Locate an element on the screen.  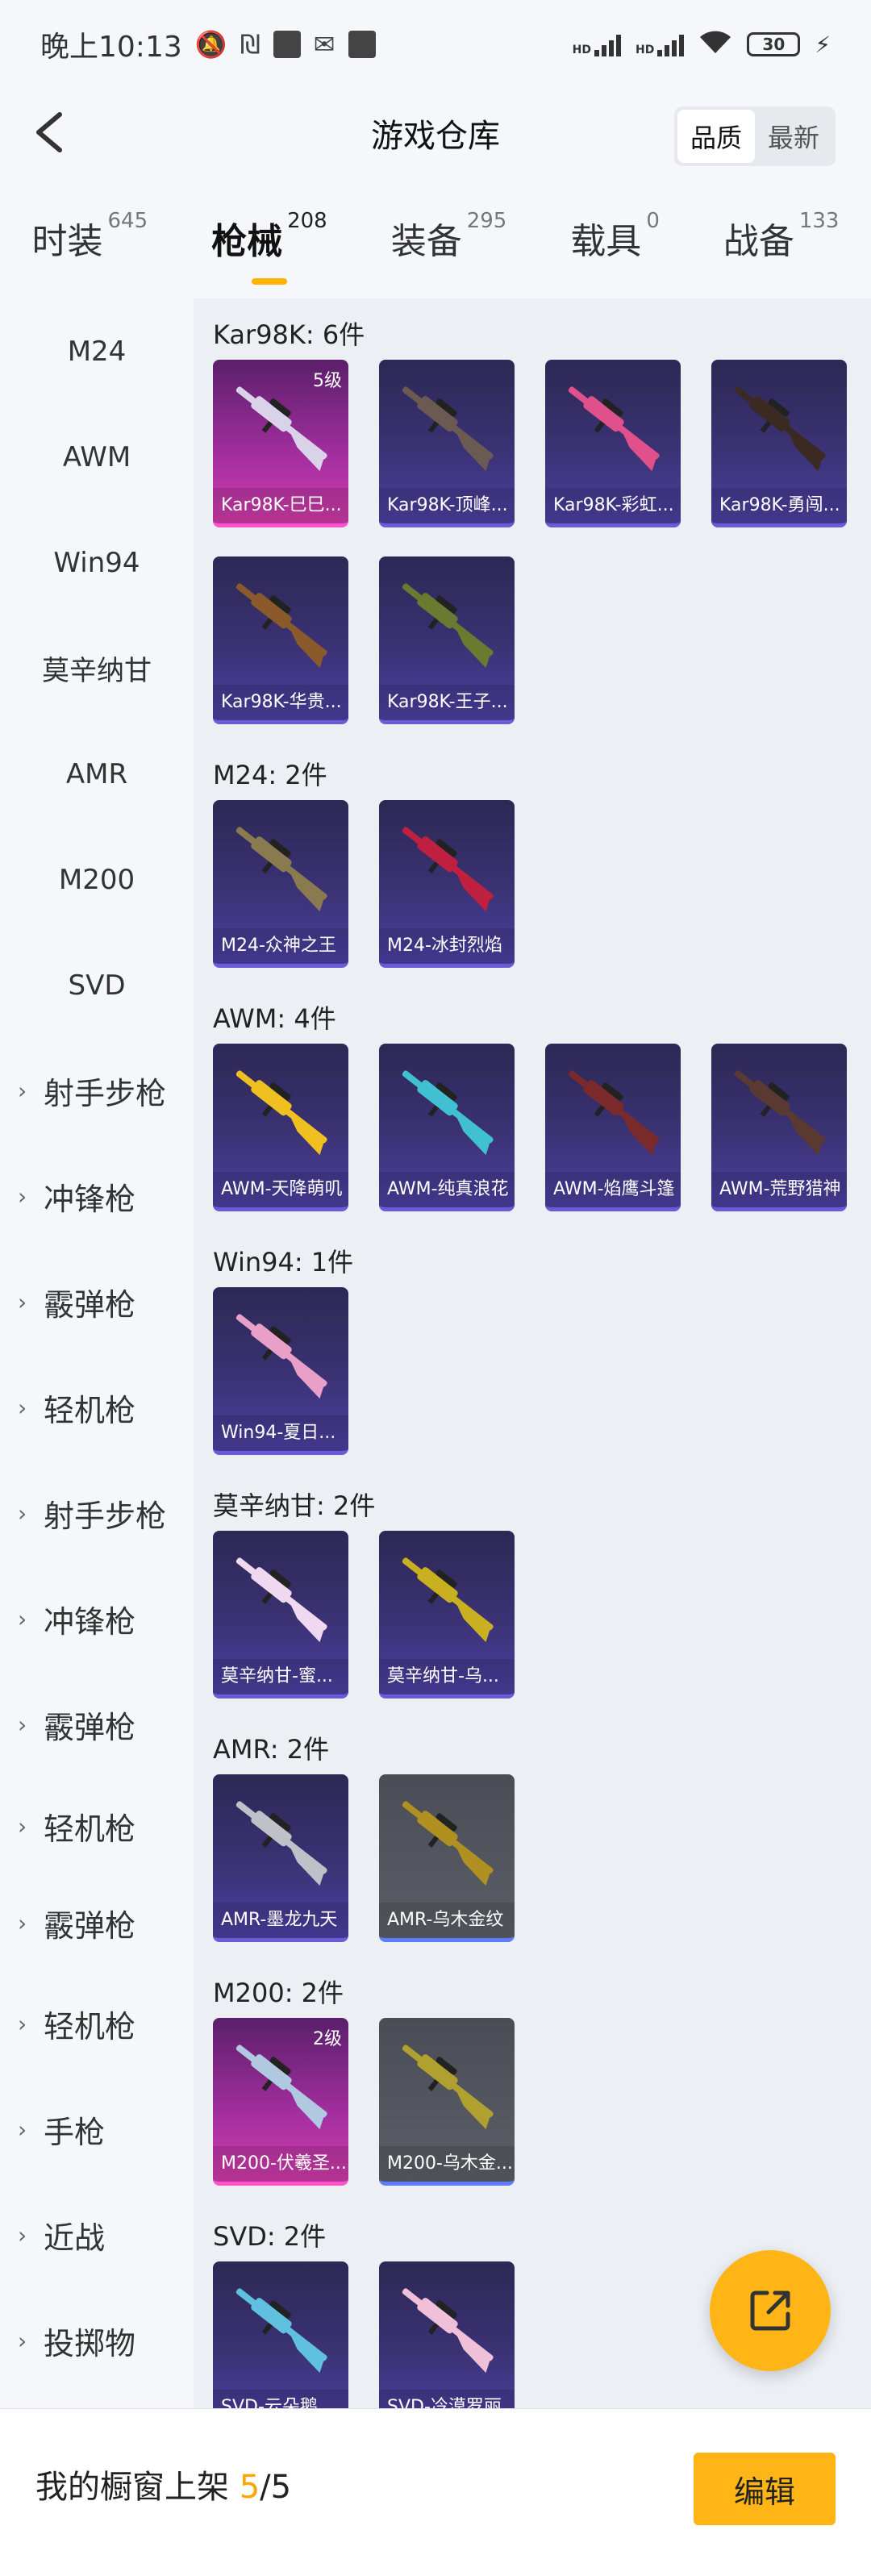
weapon-skin-card: AWM-焰鹰斗篷 is located at coordinates (613, 1127).